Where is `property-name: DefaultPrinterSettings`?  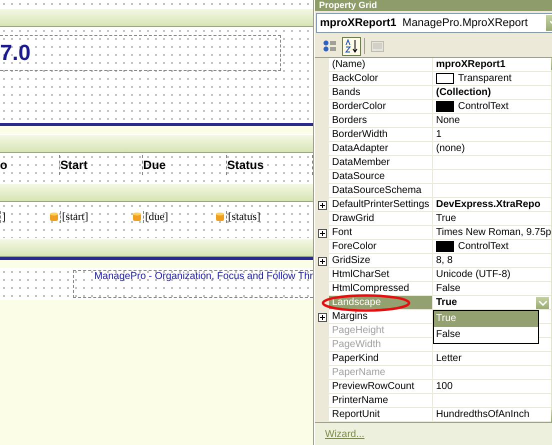
property-name: DefaultPrinterSettings is located at coordinates (381, 205).